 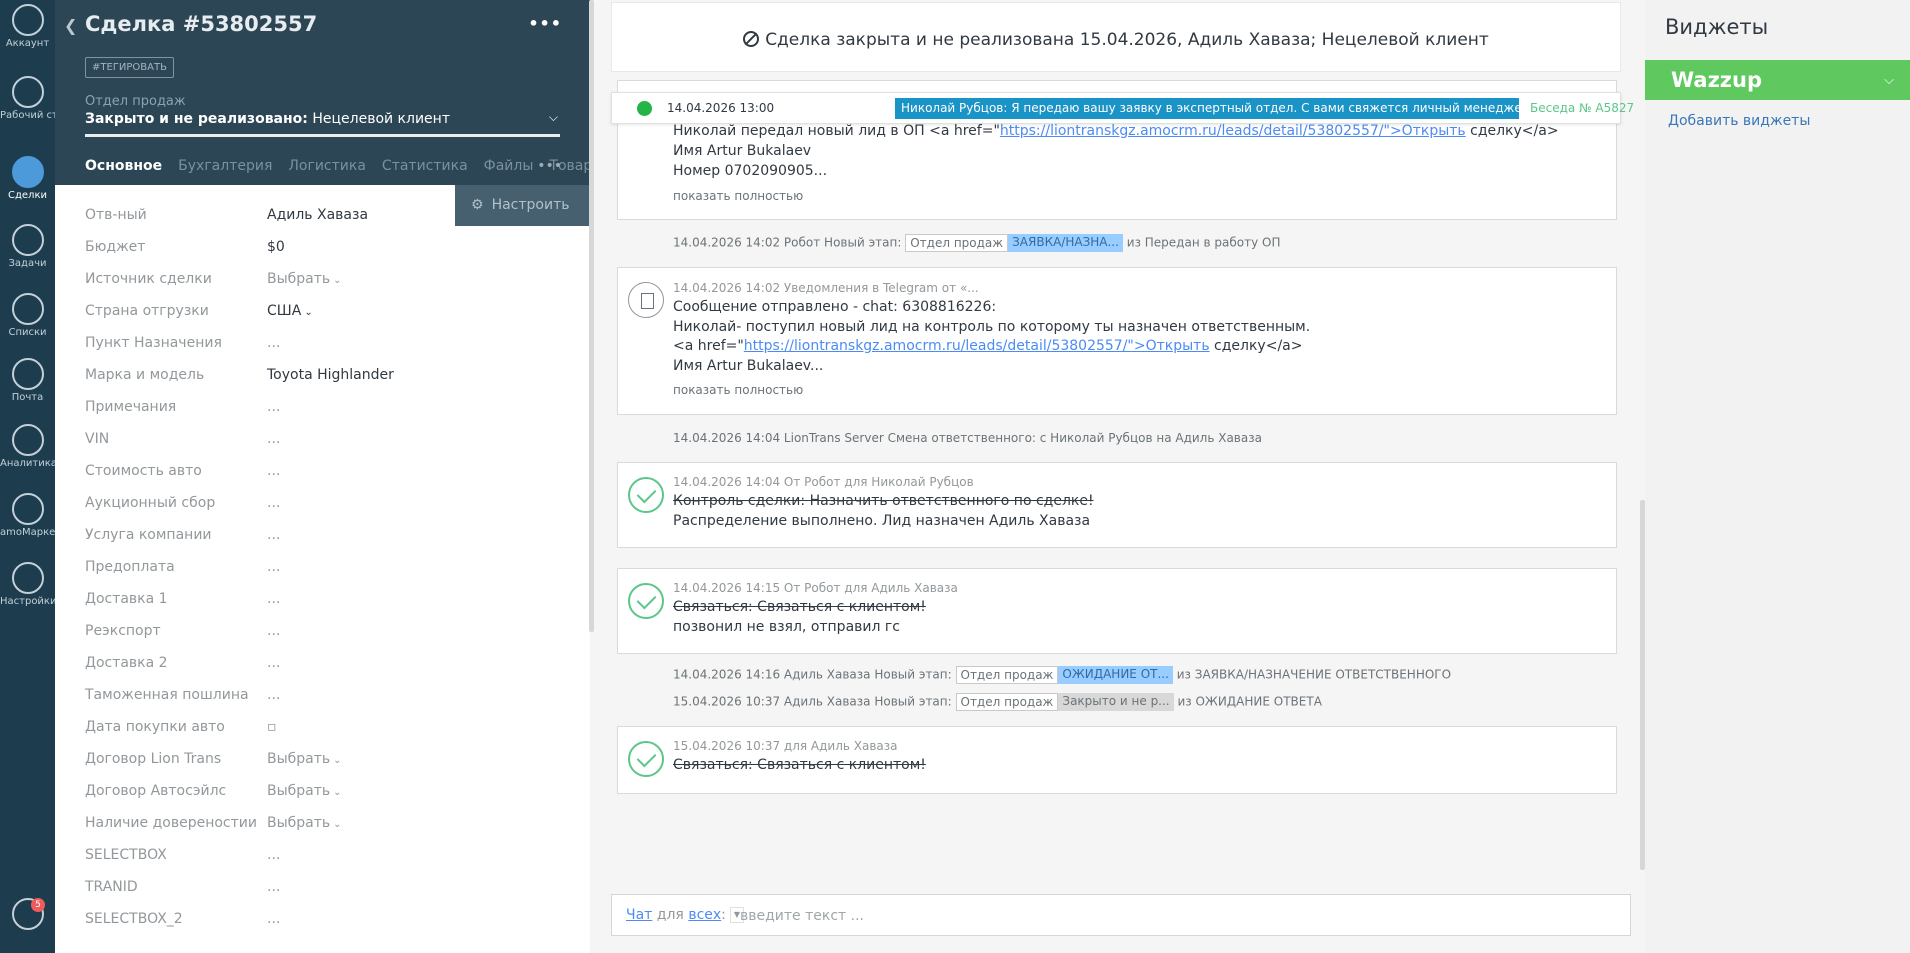 I want to click on nav-item-market: amoМаркет, so click(x=27, y=516).